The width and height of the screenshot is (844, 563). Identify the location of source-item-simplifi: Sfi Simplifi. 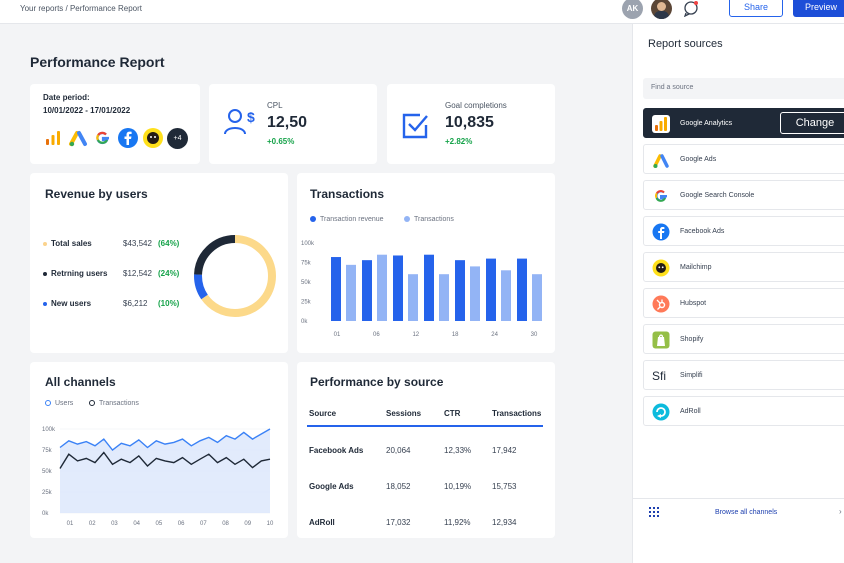
(743, 375).